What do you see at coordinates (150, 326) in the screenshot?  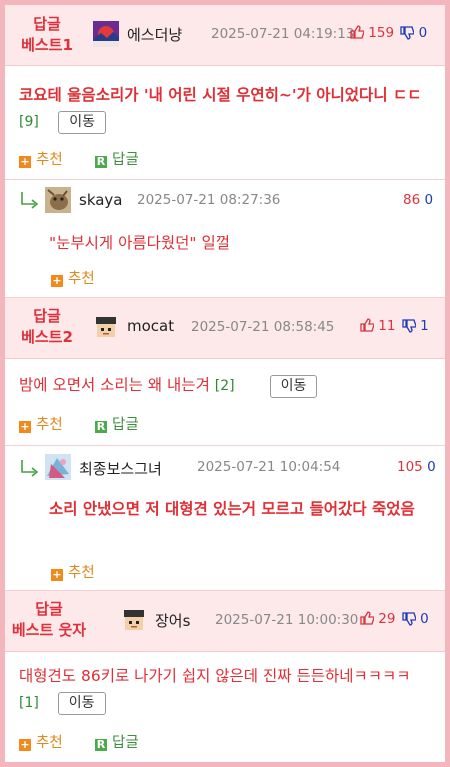 I see `author-nickname: mocat` at bounding box center [150, 326].